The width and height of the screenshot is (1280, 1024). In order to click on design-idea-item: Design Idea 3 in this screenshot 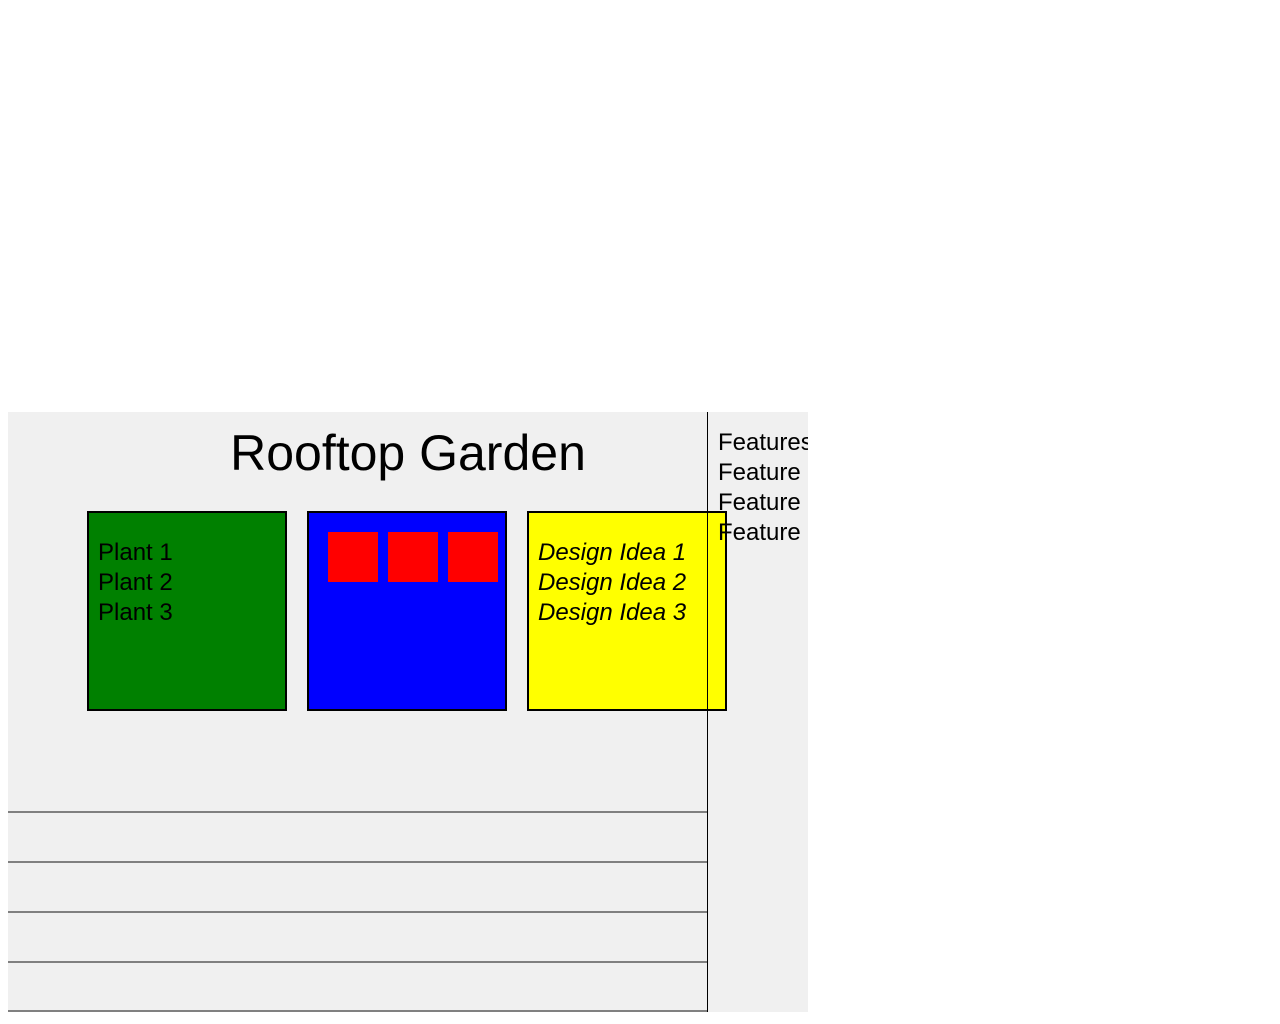, I will do `click(612, 612)`.